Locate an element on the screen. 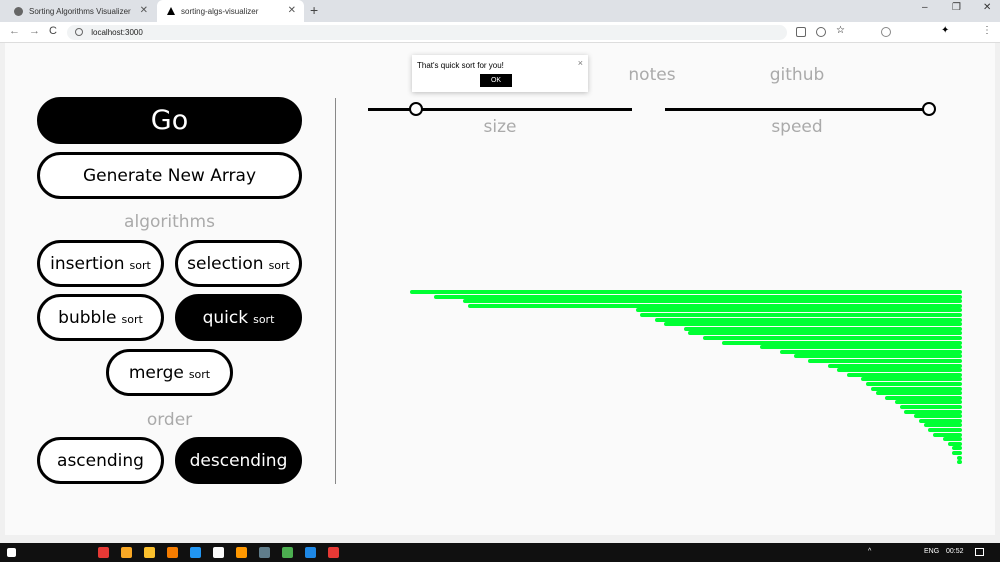 This screenshot has width=1000, height=562. tab-sorting-algs: sorting-algs-visualizer ✕ is located at coordinates (230, 11).